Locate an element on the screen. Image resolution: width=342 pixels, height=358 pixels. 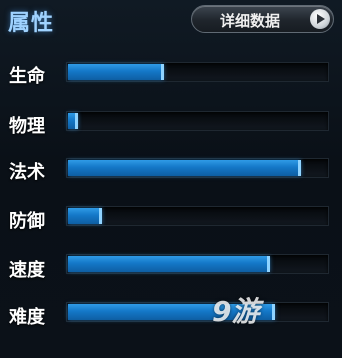
panel-title: 属性 is located at coordinates (31, 23).